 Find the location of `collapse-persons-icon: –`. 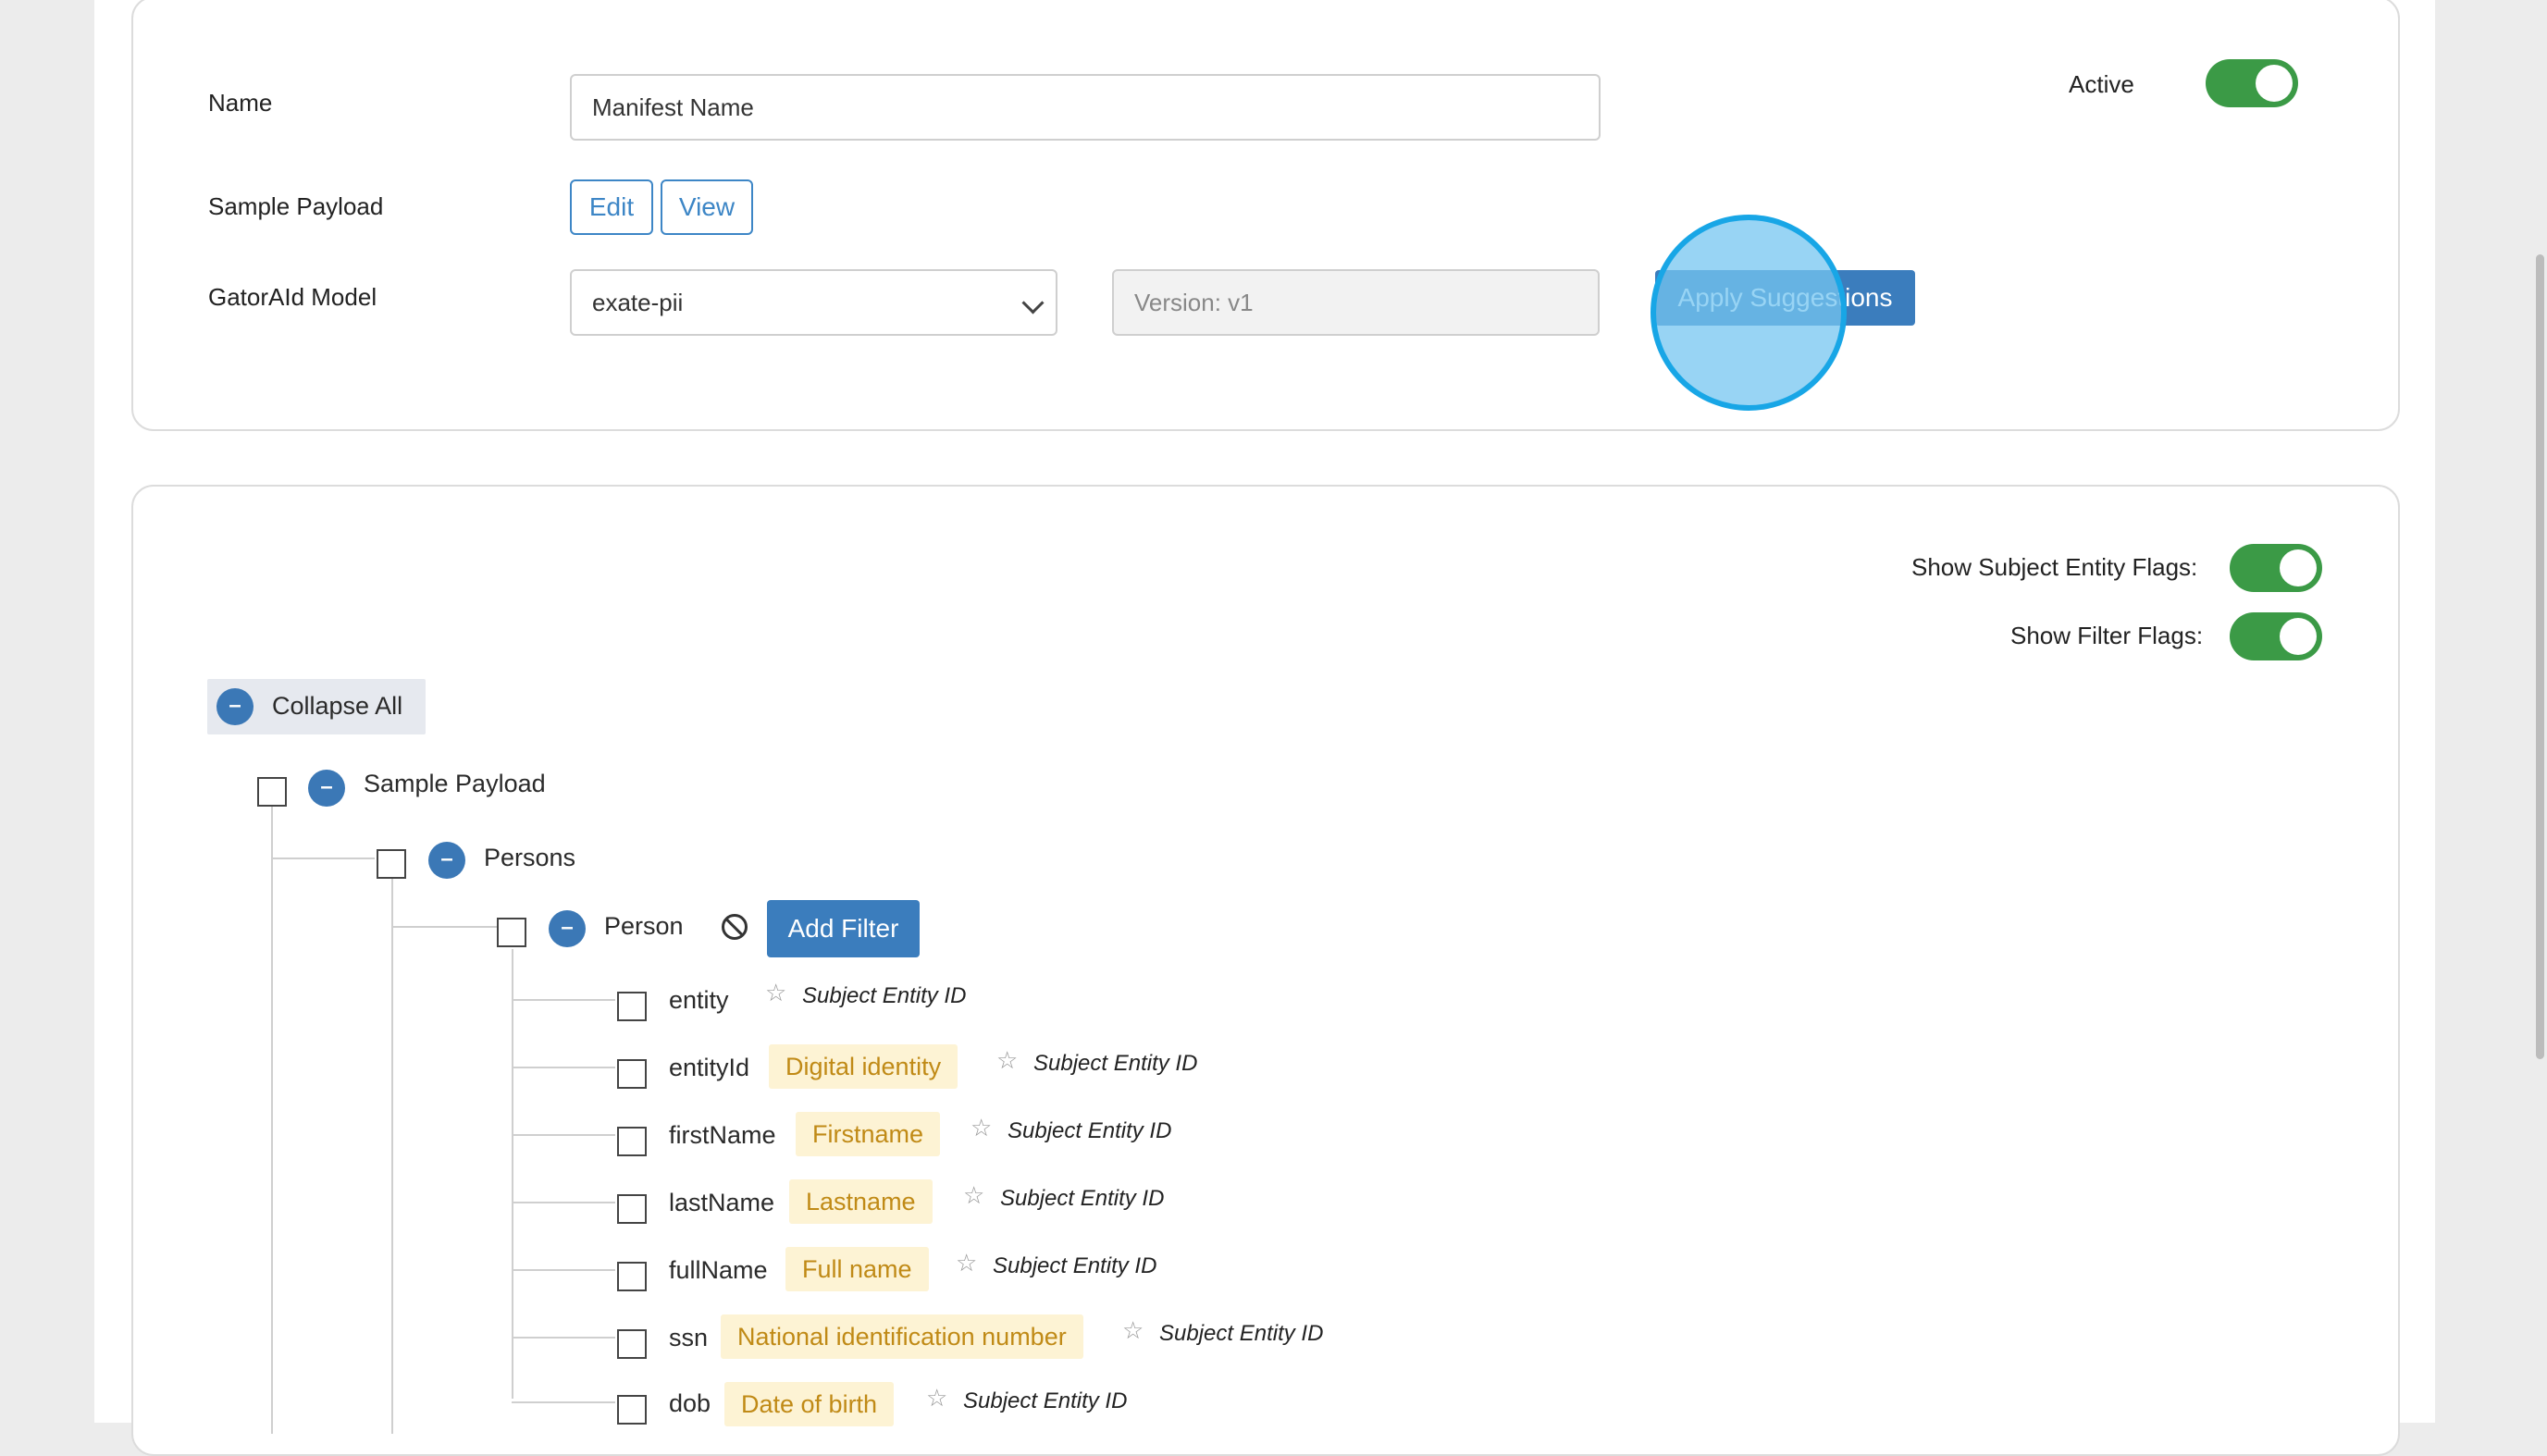

collapse-persons-icon: – is located at coordinates (446, 860).